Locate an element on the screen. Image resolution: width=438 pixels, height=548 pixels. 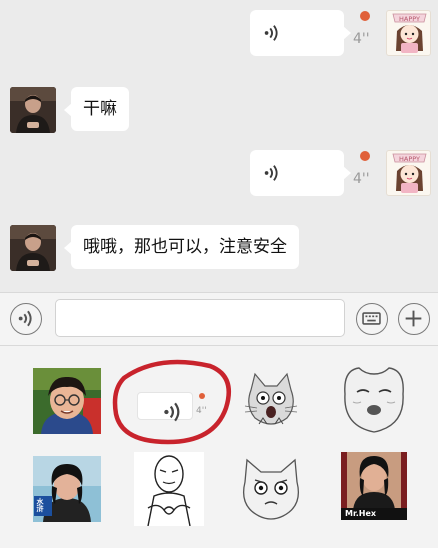
more-actions-button is located at coordinates (414, 319).